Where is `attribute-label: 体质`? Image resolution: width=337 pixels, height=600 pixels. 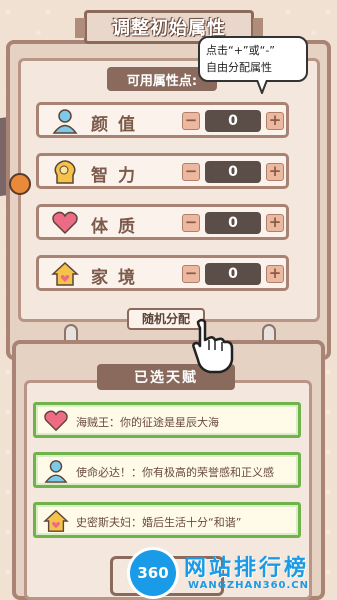 attribute-label: 体质 is located at coordinates (118, 227).